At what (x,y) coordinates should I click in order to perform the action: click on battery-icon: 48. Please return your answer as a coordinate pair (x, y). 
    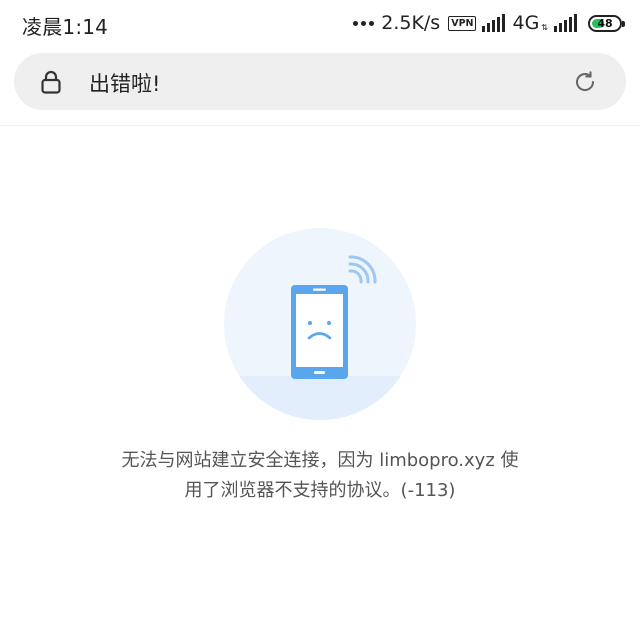
    Looking at the image, I should click on (606, 23).